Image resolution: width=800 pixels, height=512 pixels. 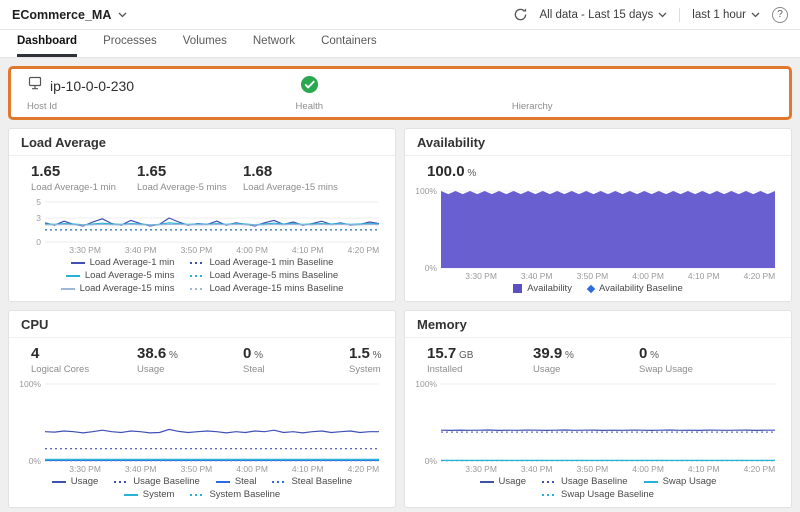 I want to click on legend-steal: Steal, so click(x=235, y=481).